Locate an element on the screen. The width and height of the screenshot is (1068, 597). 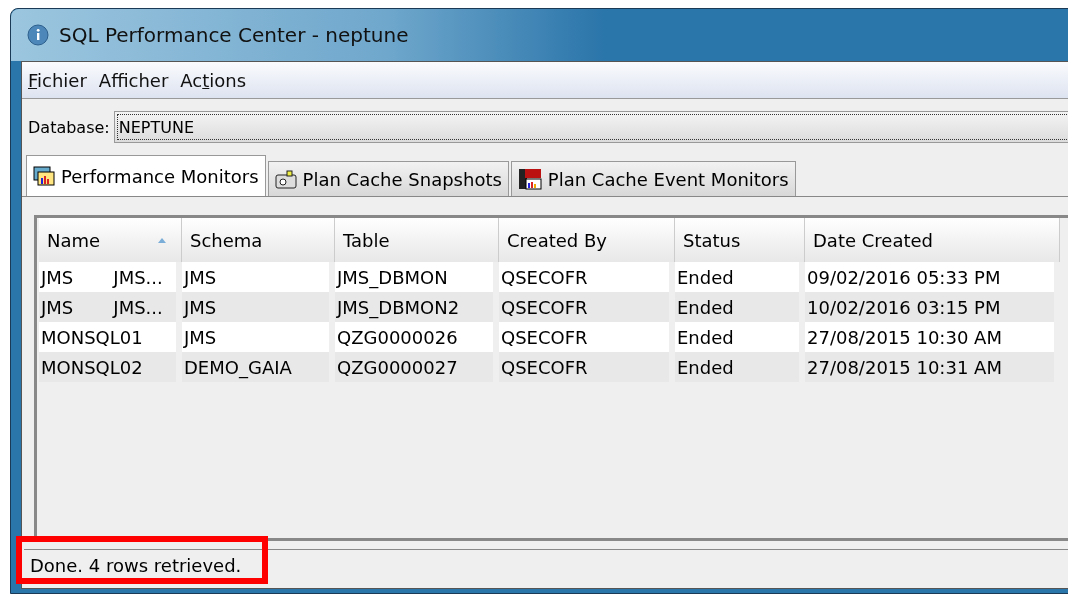
tab: Plan Cache Event Monitors is located at coordinates (653, 178).